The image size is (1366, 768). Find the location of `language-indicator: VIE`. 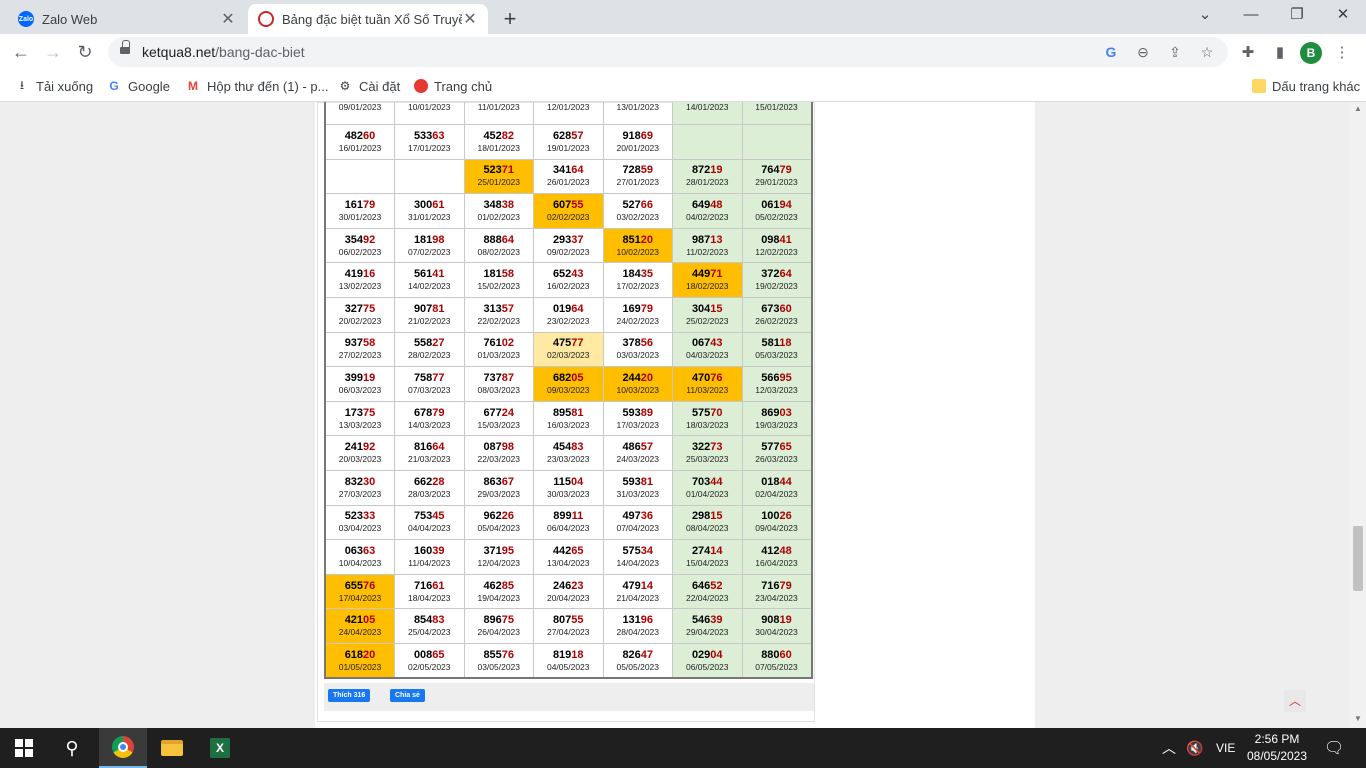

language-indicator: VIE is located at coordinates (1225, 748).